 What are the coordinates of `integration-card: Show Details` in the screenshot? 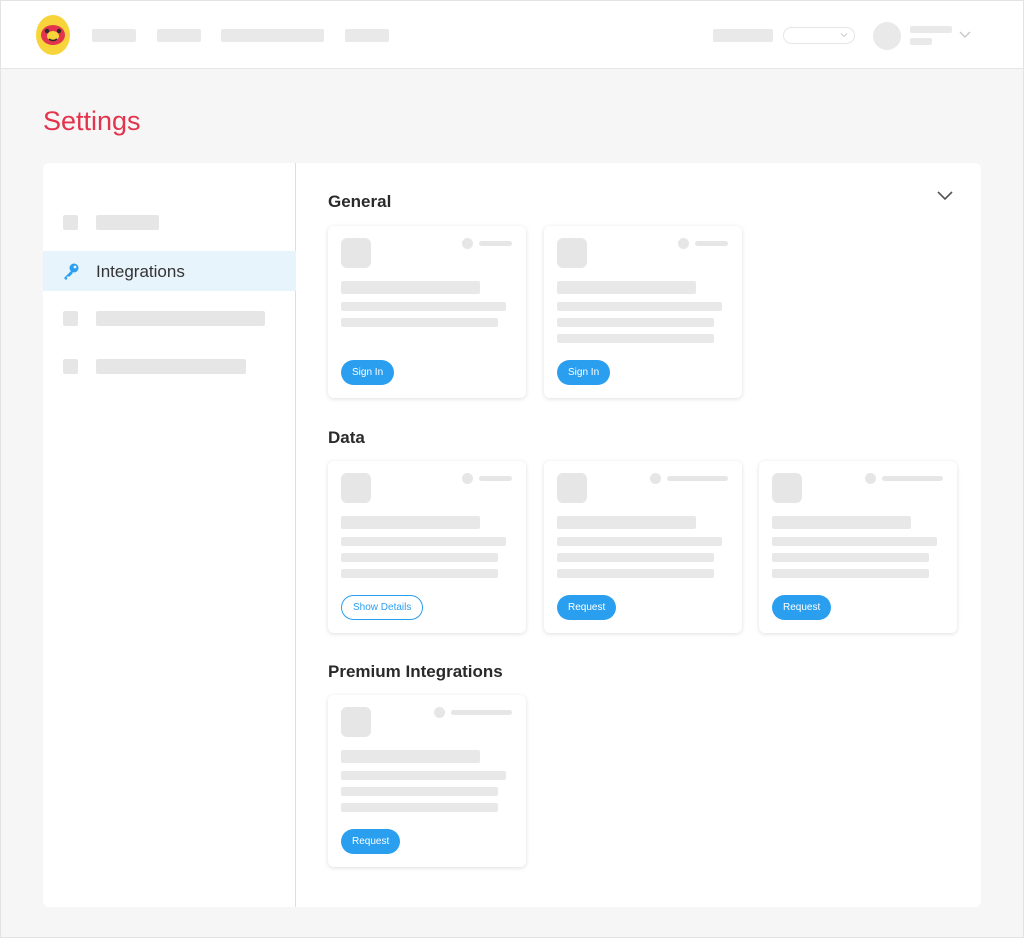 It's located at (427, 547).